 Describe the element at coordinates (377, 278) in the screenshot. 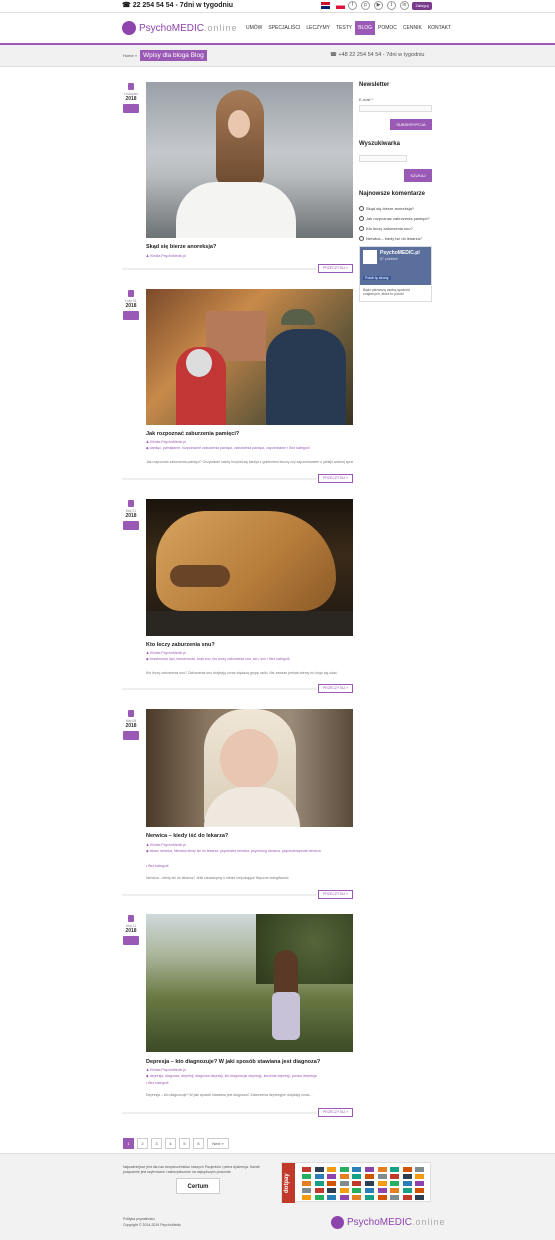

I see `fb-like-button: Polub tę stronę` at that location.